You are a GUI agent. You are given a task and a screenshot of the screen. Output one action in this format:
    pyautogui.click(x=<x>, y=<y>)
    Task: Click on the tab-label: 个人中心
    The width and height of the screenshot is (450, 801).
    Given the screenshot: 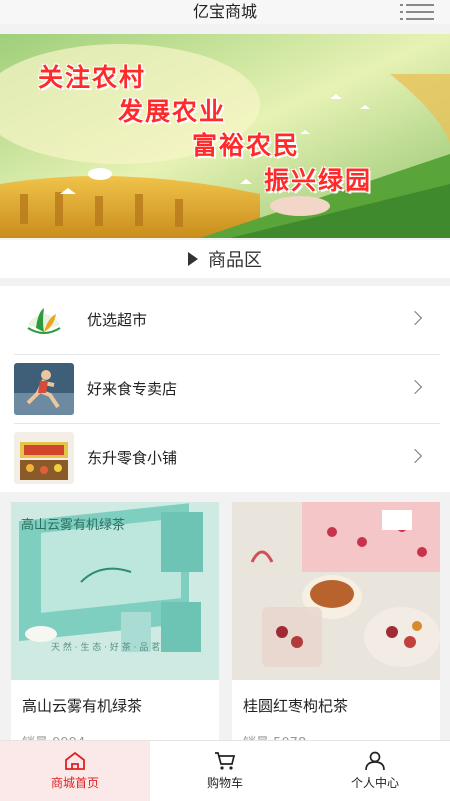 What is the action you would take?
    pyautogui.click(x=374, y=783)
    